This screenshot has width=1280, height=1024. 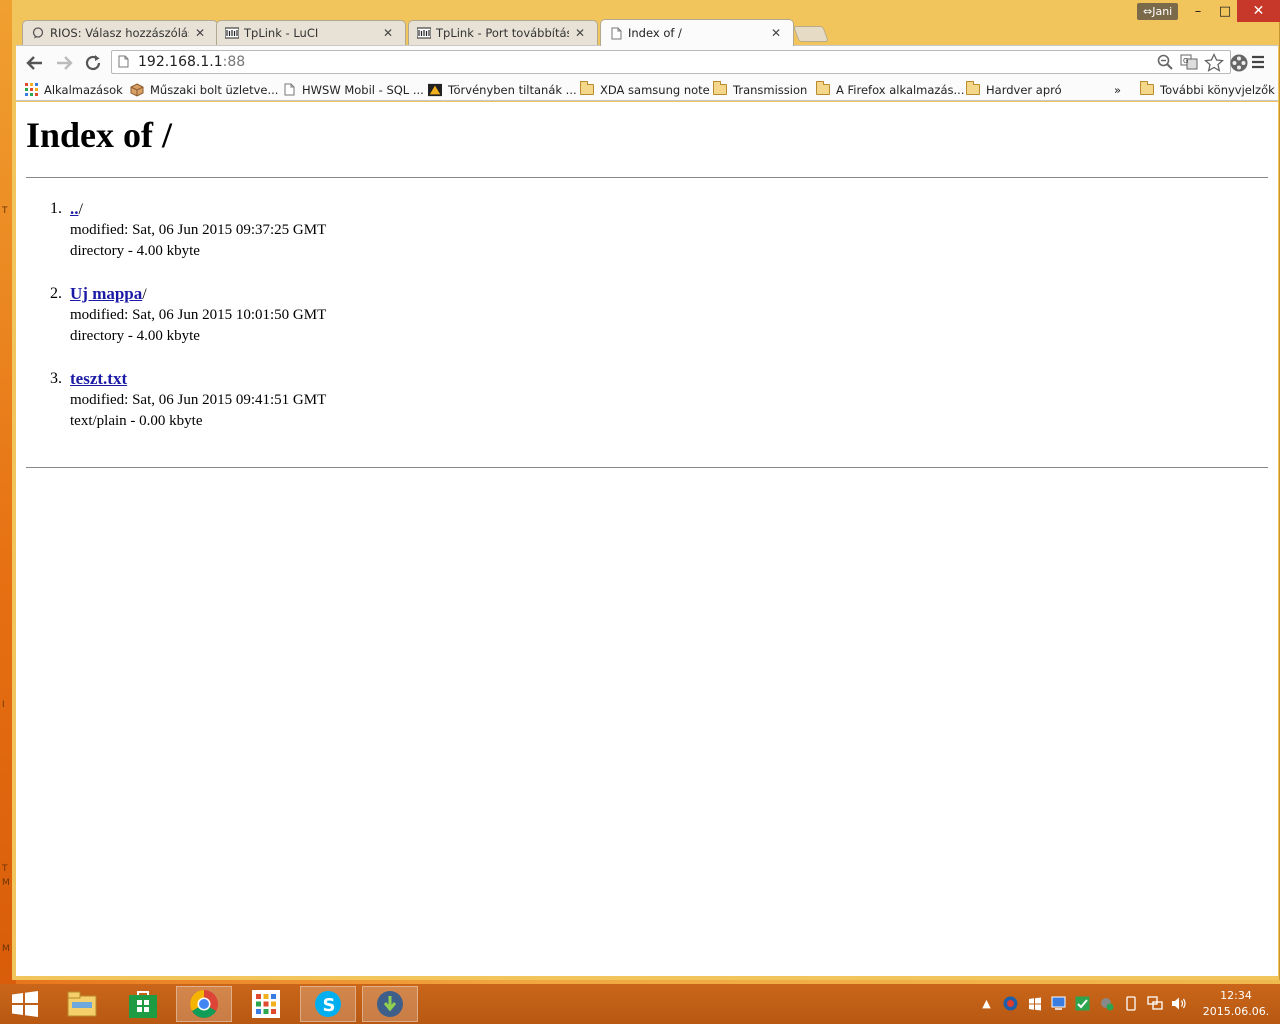 I want to click on desktop-icon-fragment: T, so click(x=5, y=211).